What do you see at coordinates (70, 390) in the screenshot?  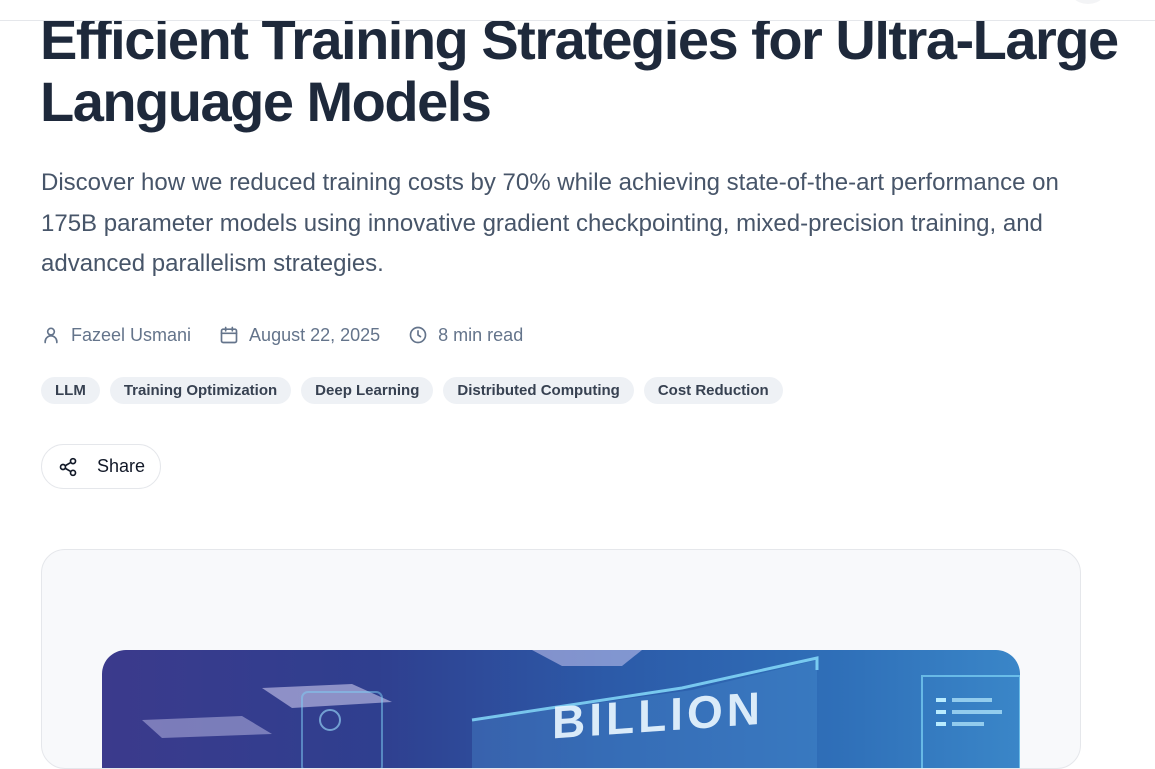 I see `tag-llm: LLM` at bounding box center [70, 390].